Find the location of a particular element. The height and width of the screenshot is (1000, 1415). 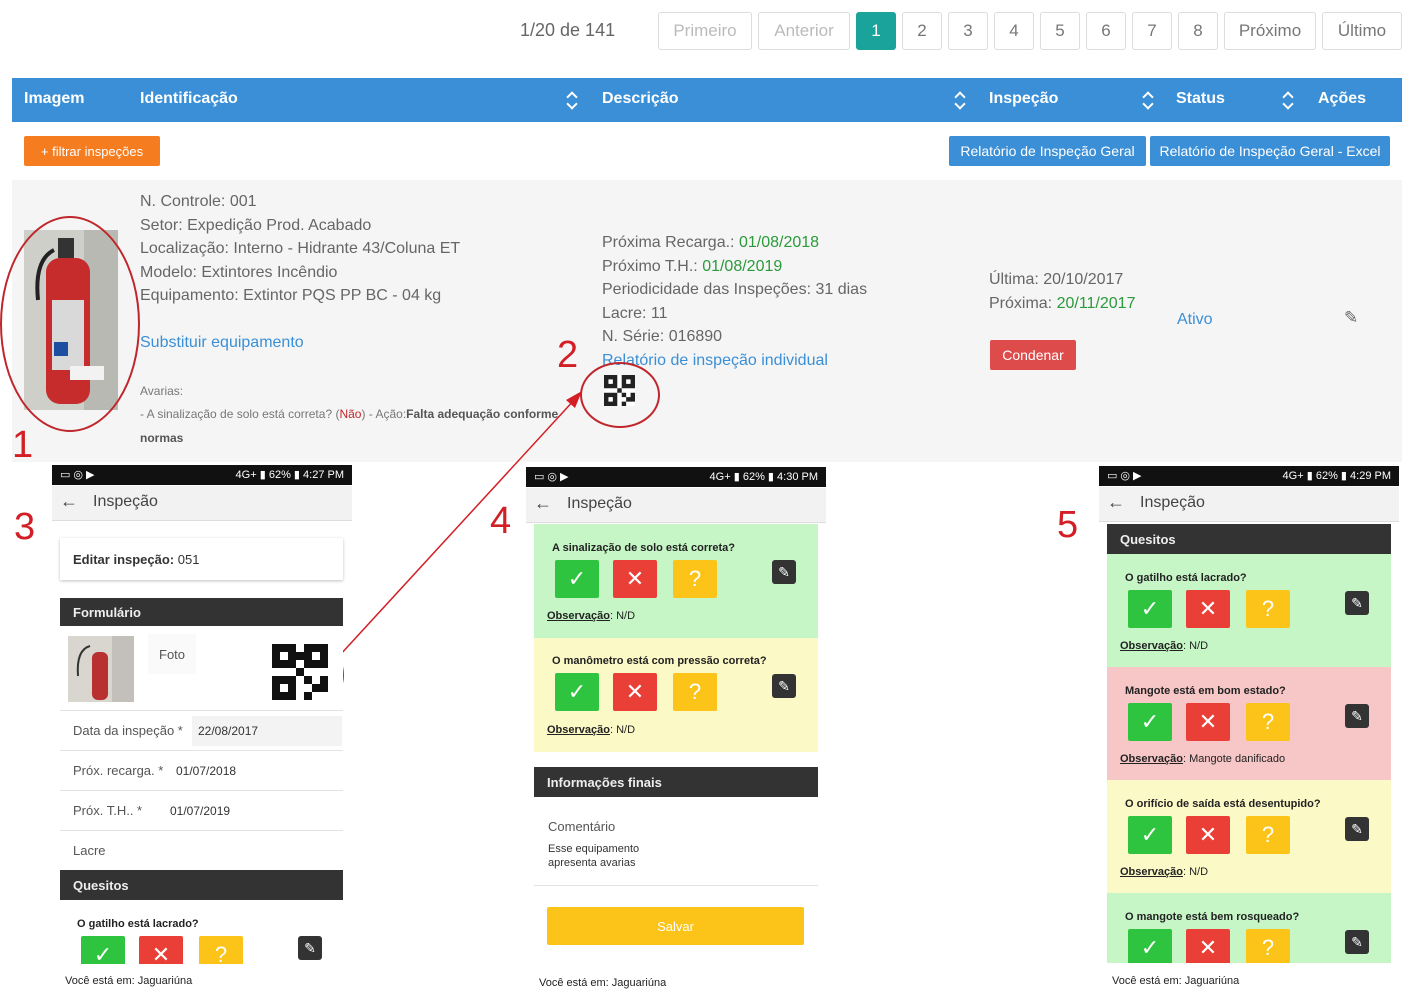

status-right: 4G+ ▮ 62% ▮ 4:27 PM is located at coordinates (289, 475).